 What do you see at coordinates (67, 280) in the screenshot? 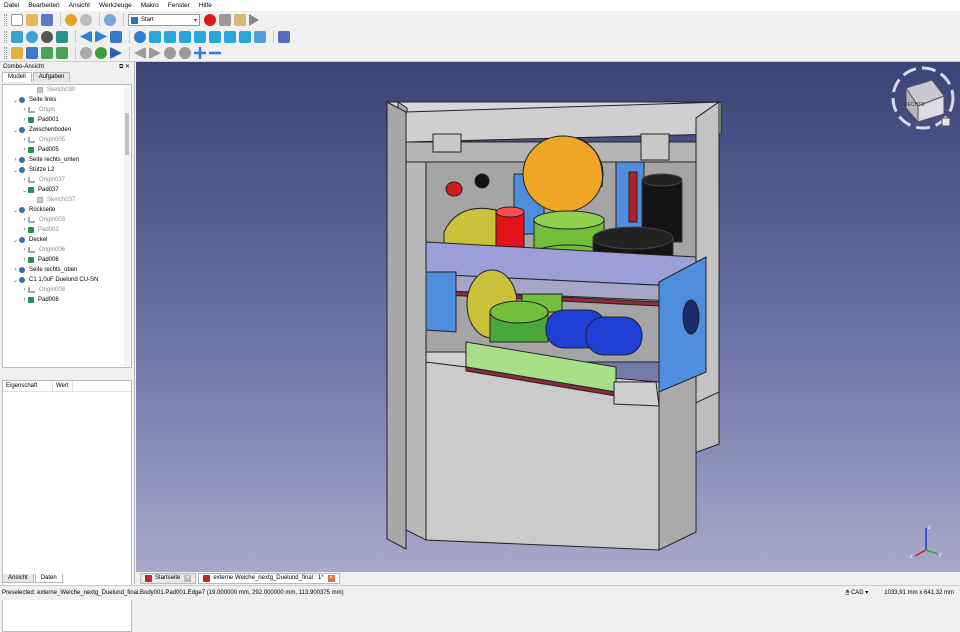
I see `tree-item: ⌄ C1 1,0uF Duelund CU-SN` at bounding box center [67, 280].